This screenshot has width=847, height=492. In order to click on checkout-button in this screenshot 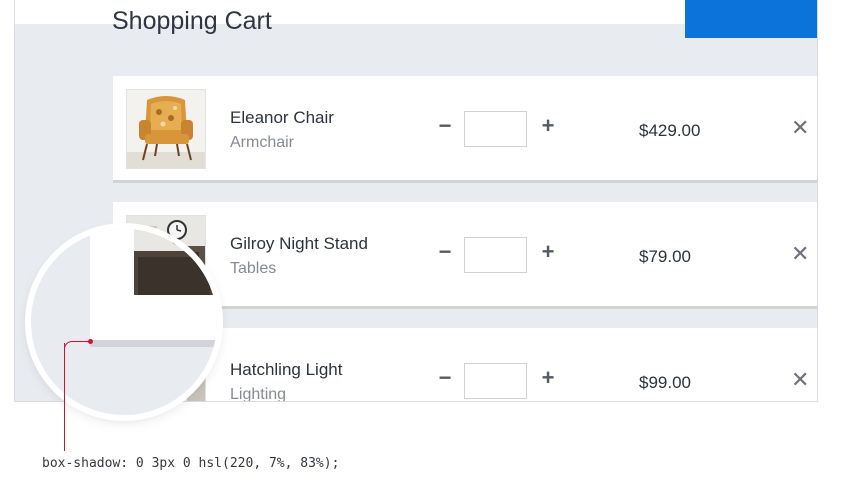, I will do `click(751, 19)`.